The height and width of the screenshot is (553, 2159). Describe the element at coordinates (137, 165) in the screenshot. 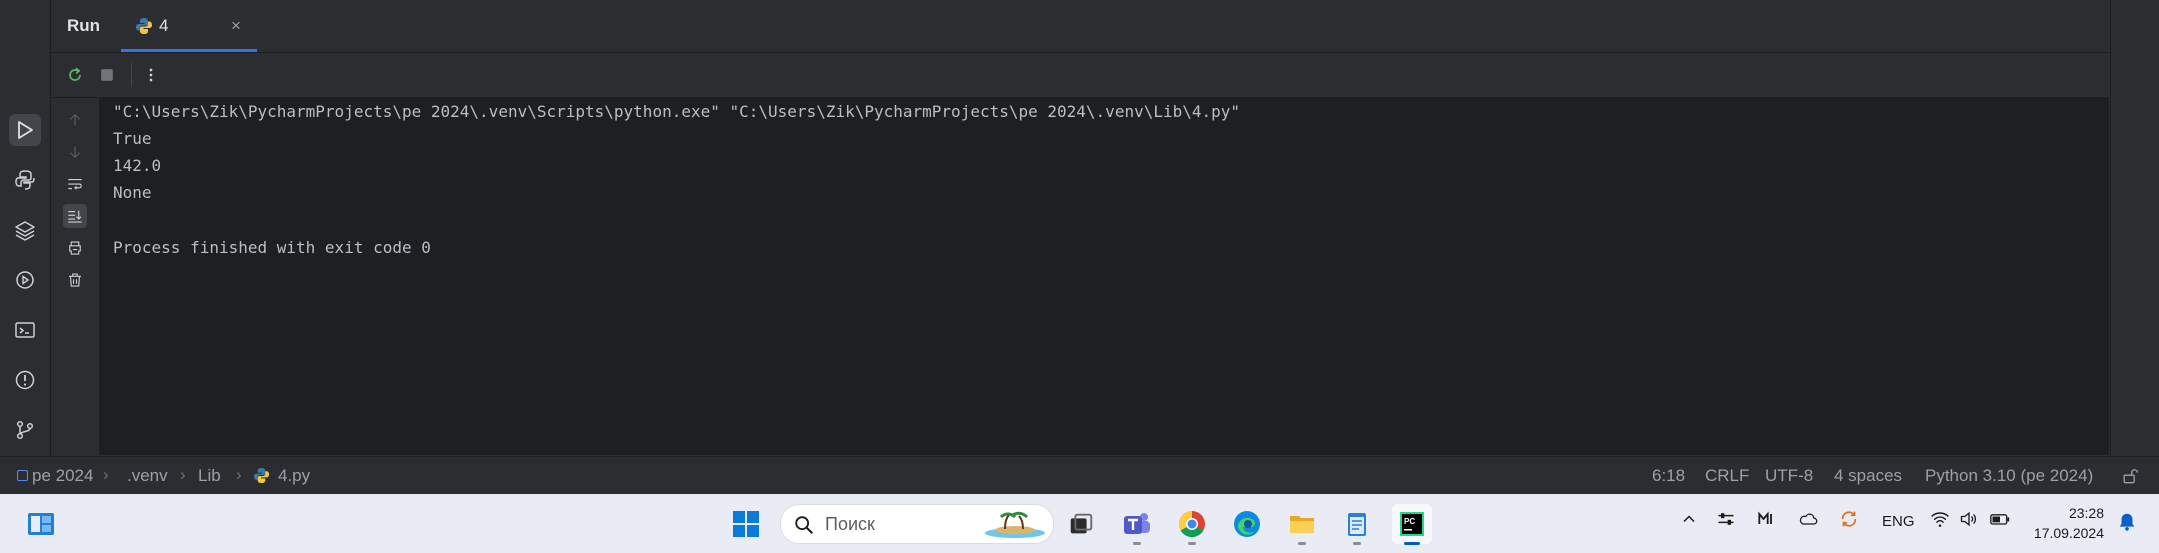

I see `console-line: 142.0` at that location.